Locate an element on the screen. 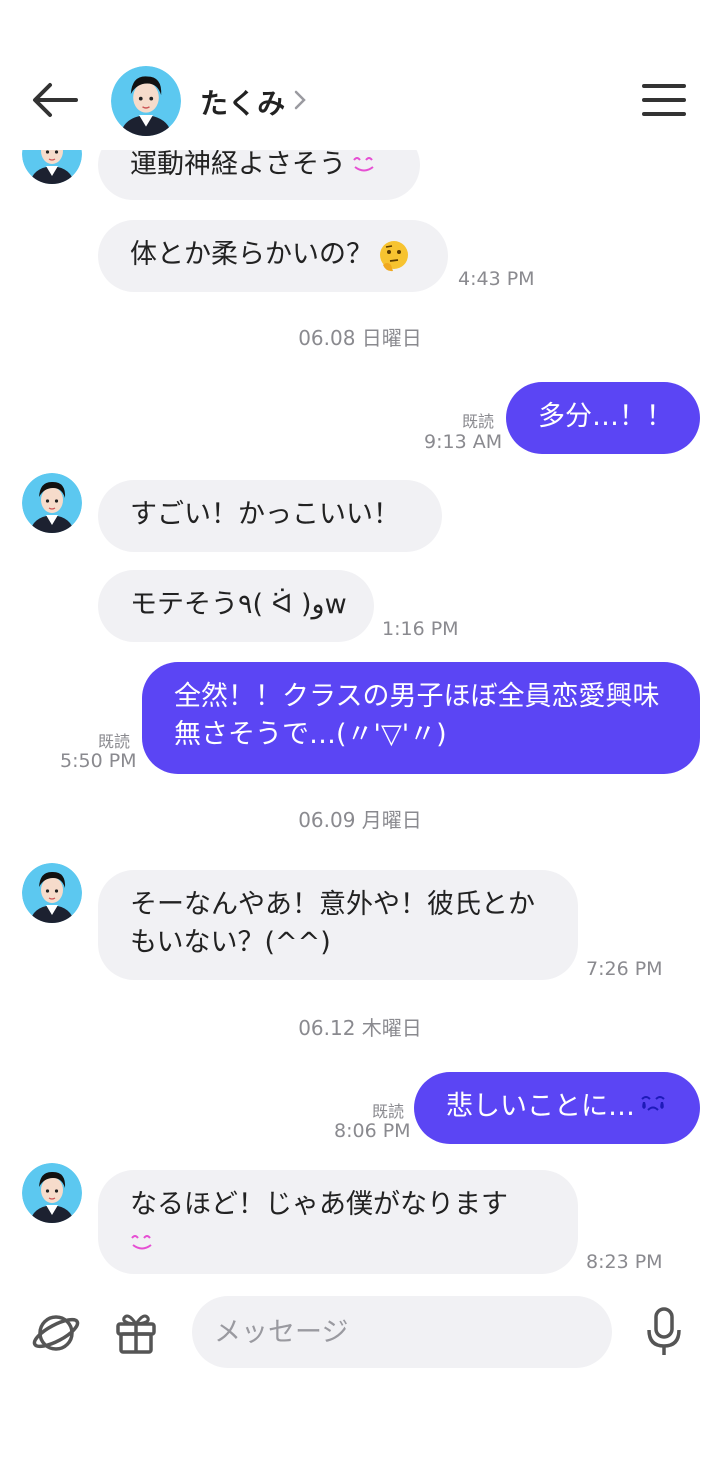  message-bubble-incoming: なるほど！じゃあ僕がなります is located at coordinates (338, 1222).